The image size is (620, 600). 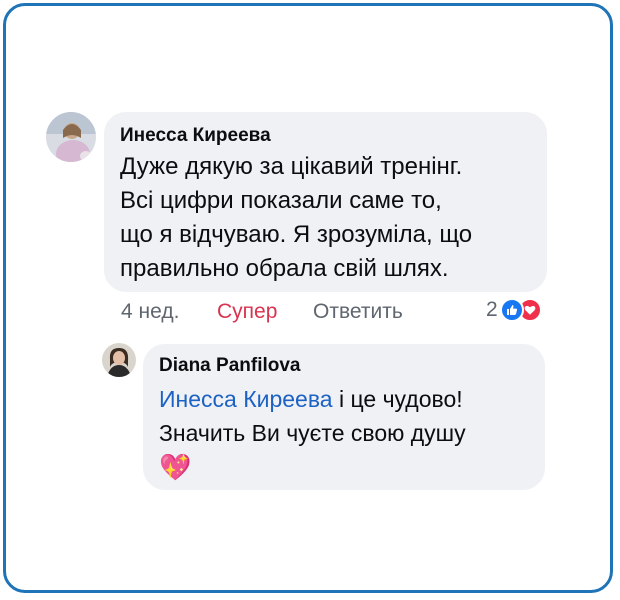 I want to click on reply-line: Значить Ви чуєте свою душу, so click(x=312, y=433).